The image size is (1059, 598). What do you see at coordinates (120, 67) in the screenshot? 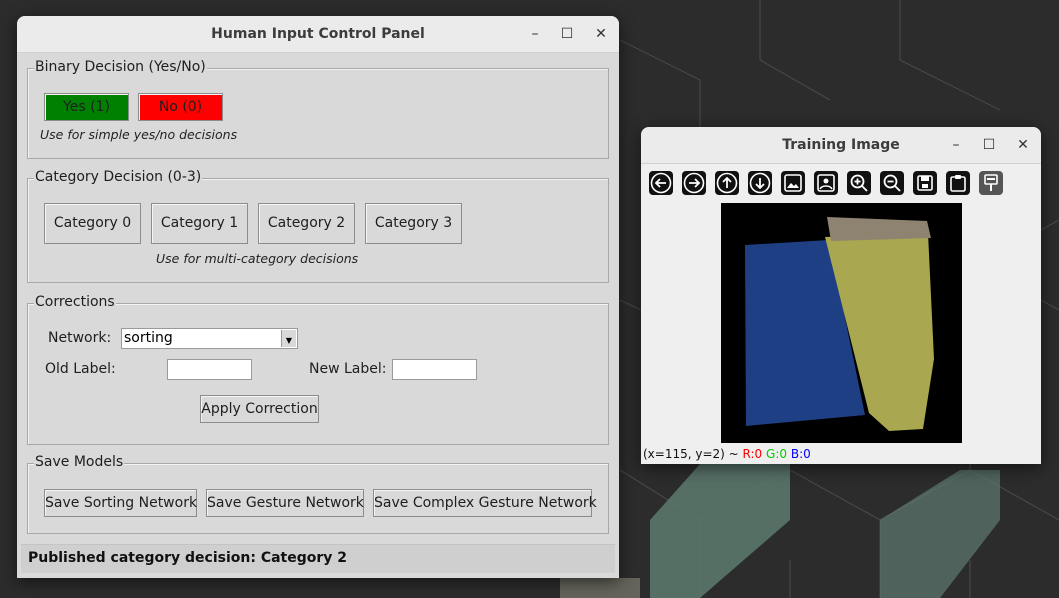
I see `binary-decision-legend: Binary Decision (Yes/No)` at bounding box center [120, 67].